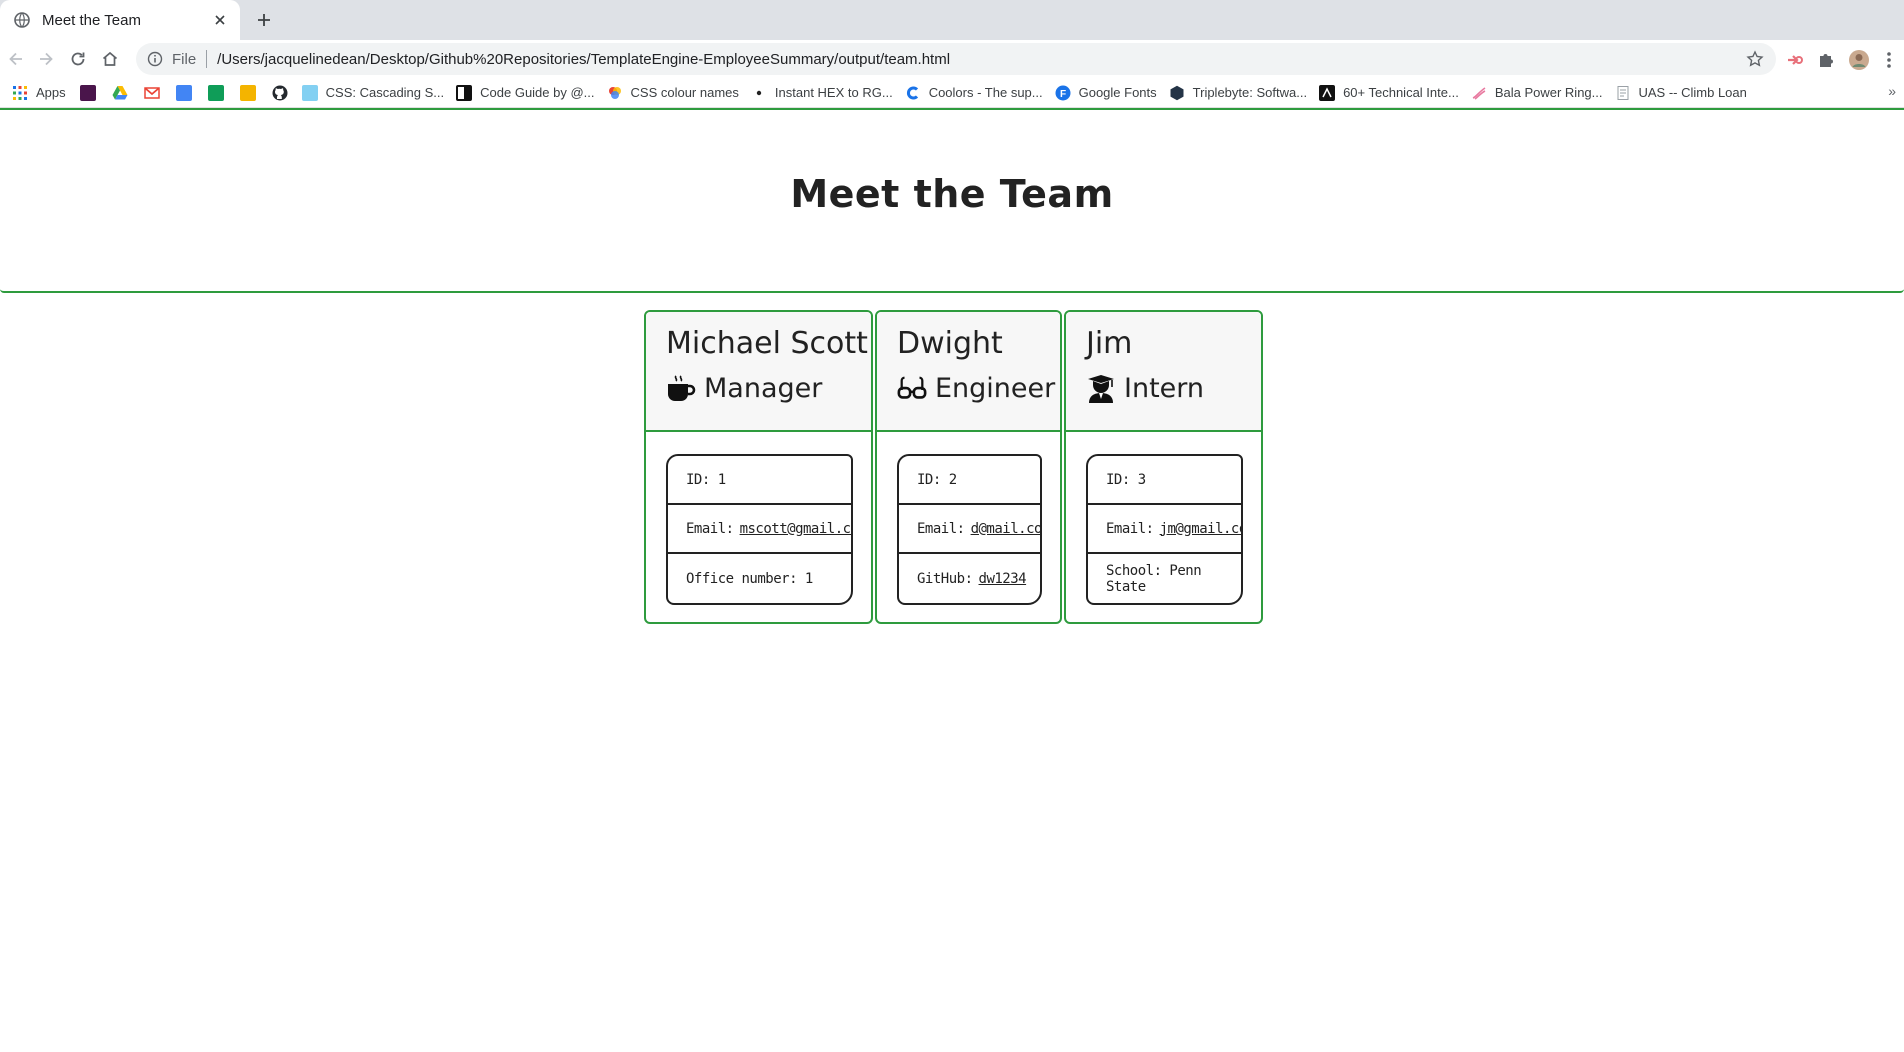  What do you see at coordinates (1327, 92) in the screenshot?
I see `technical-icon` at bounding box center [1327, 92].